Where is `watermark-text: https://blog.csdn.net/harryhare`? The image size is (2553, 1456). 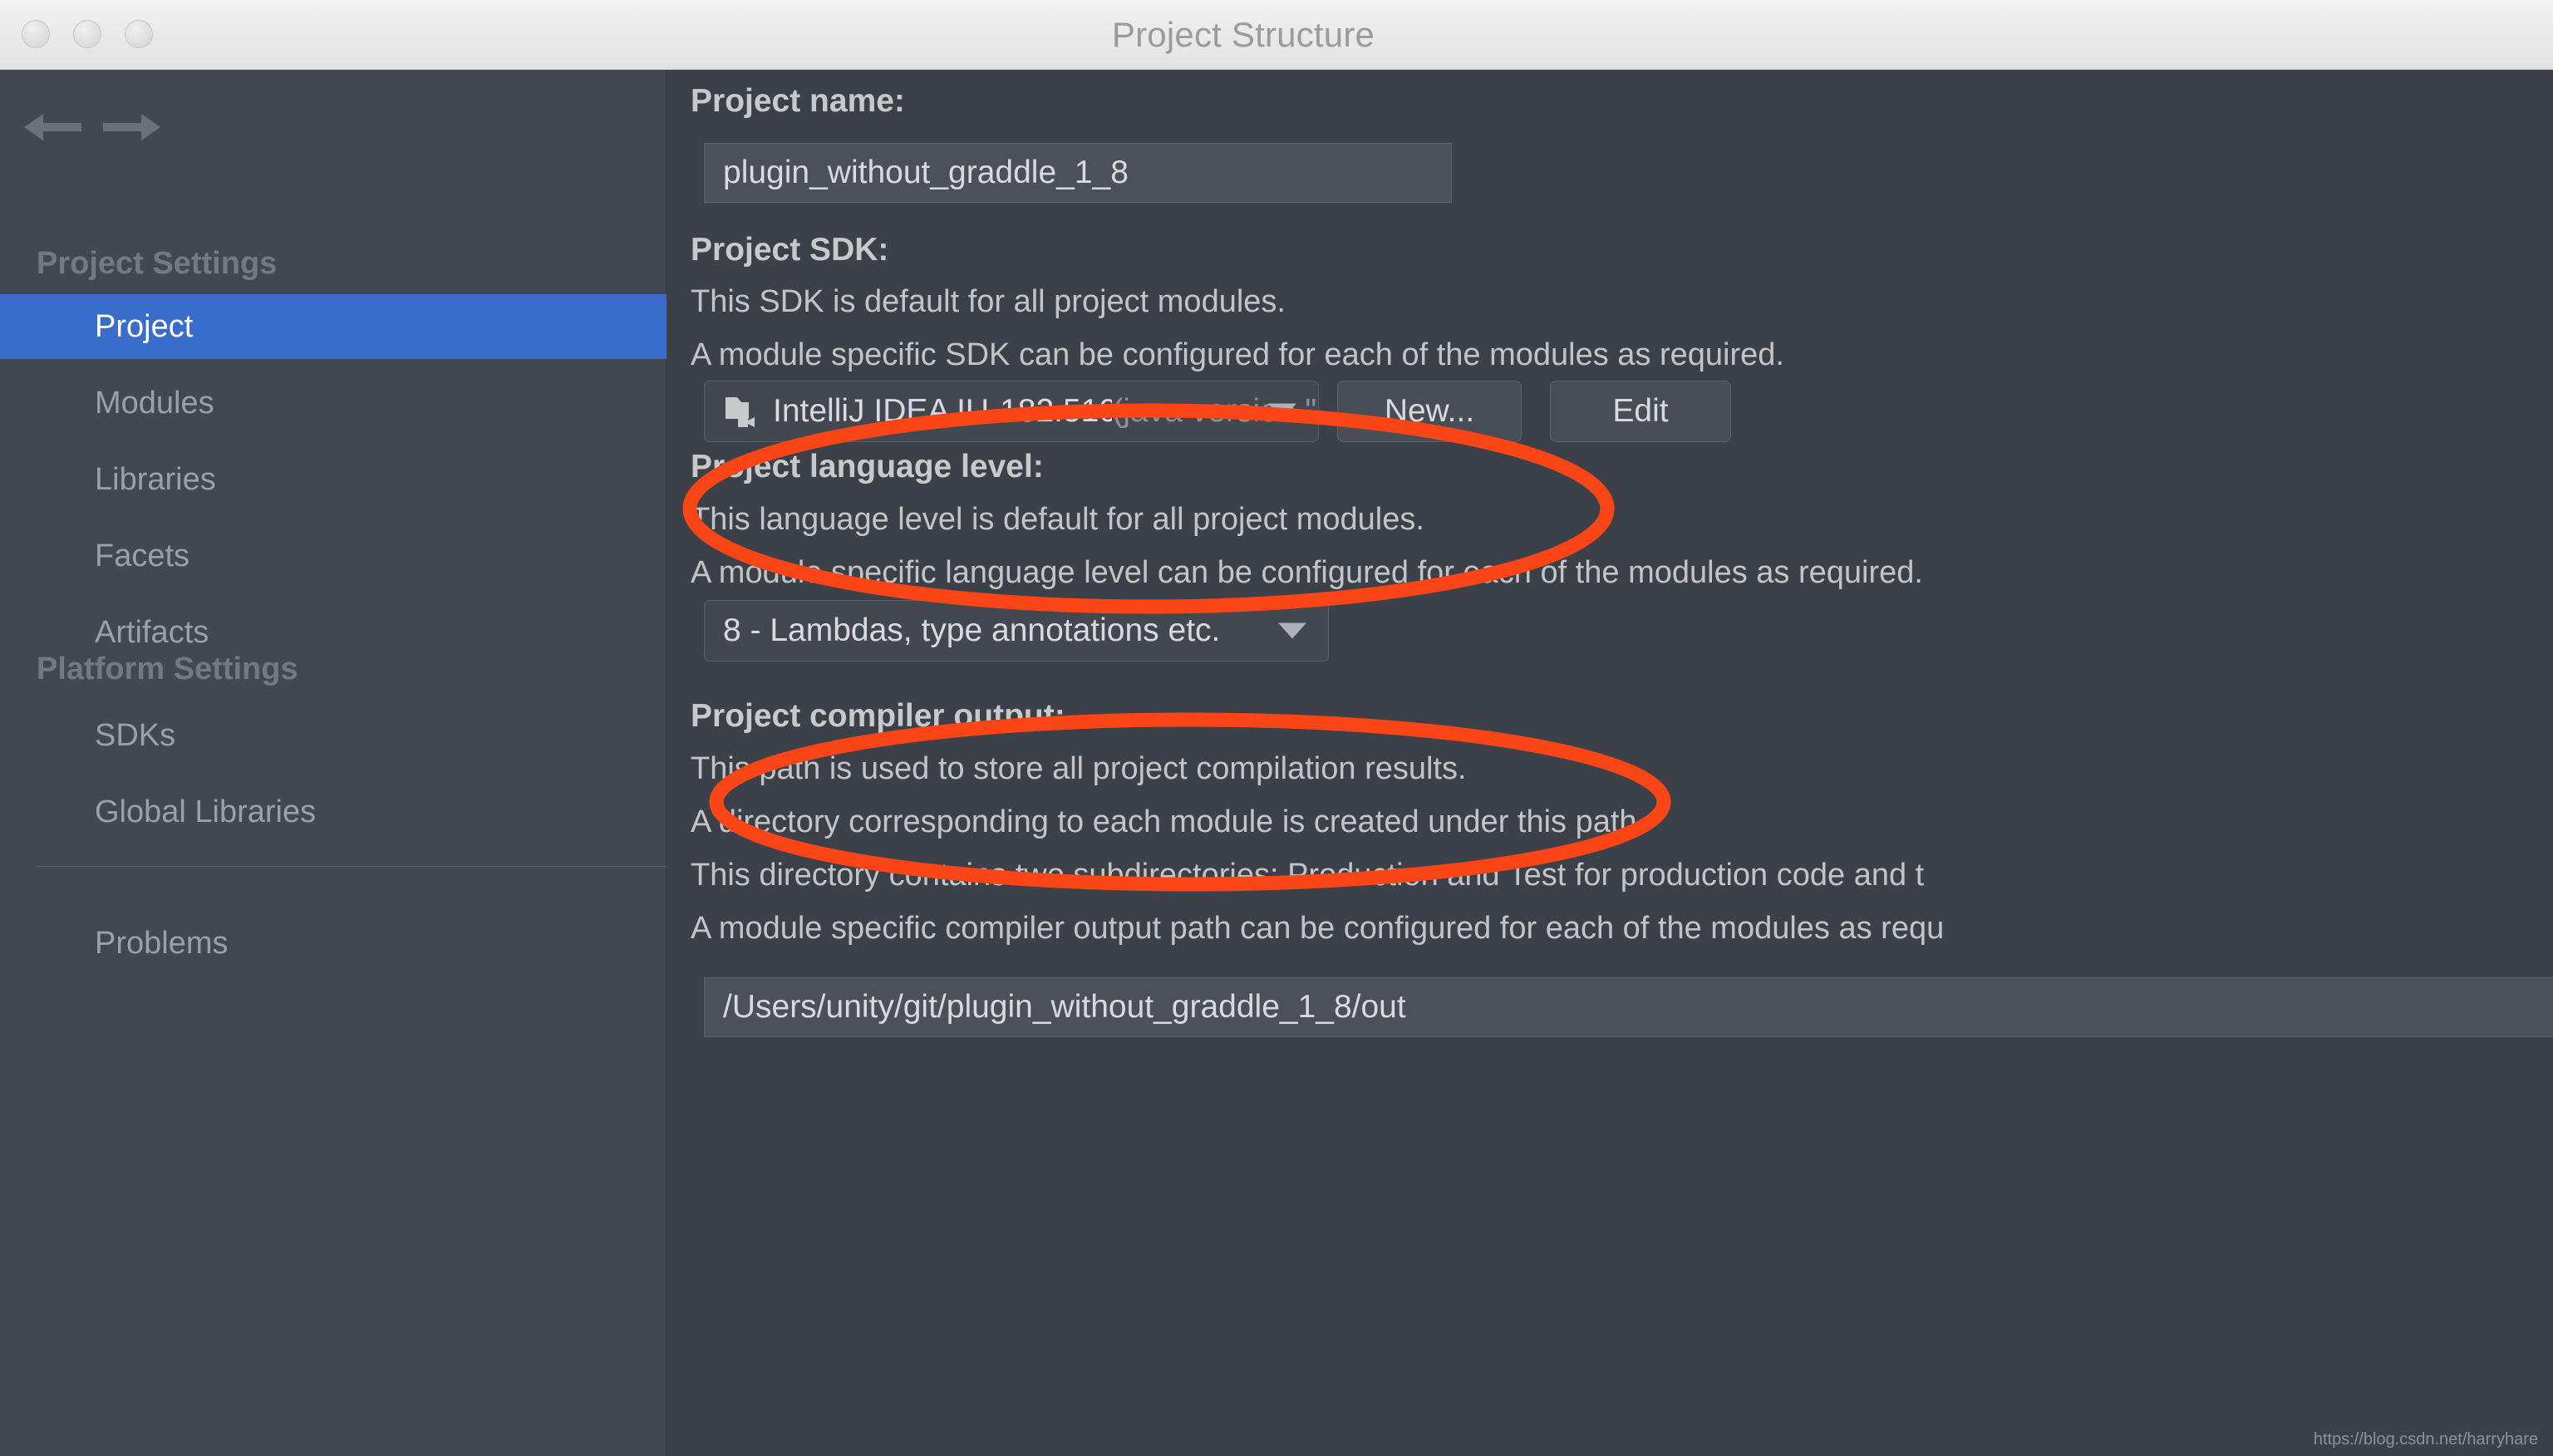 watermark-text: https://blog.csdn.net/harryhare is located at coordinates (2425, 1439).